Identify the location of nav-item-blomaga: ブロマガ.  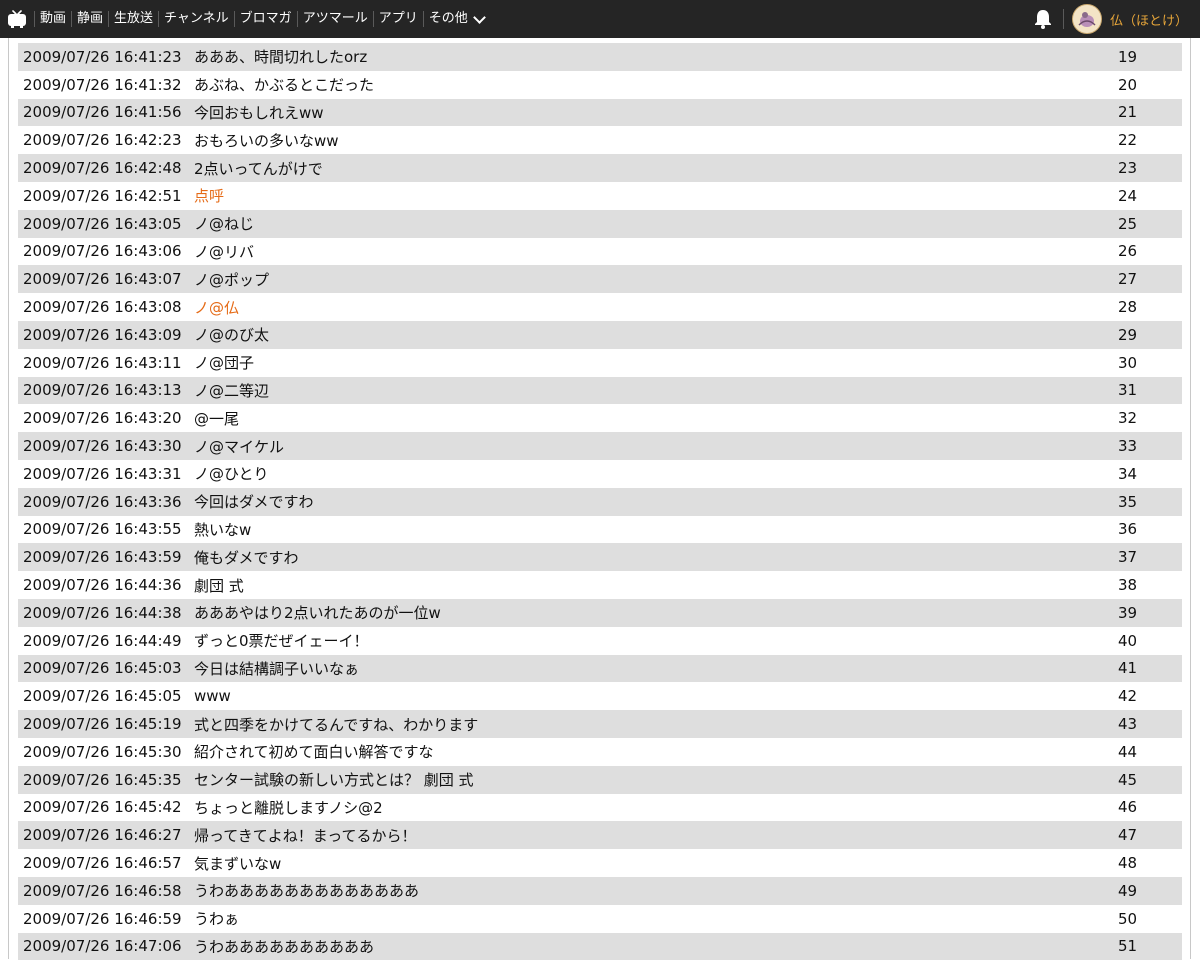
(265, 19).